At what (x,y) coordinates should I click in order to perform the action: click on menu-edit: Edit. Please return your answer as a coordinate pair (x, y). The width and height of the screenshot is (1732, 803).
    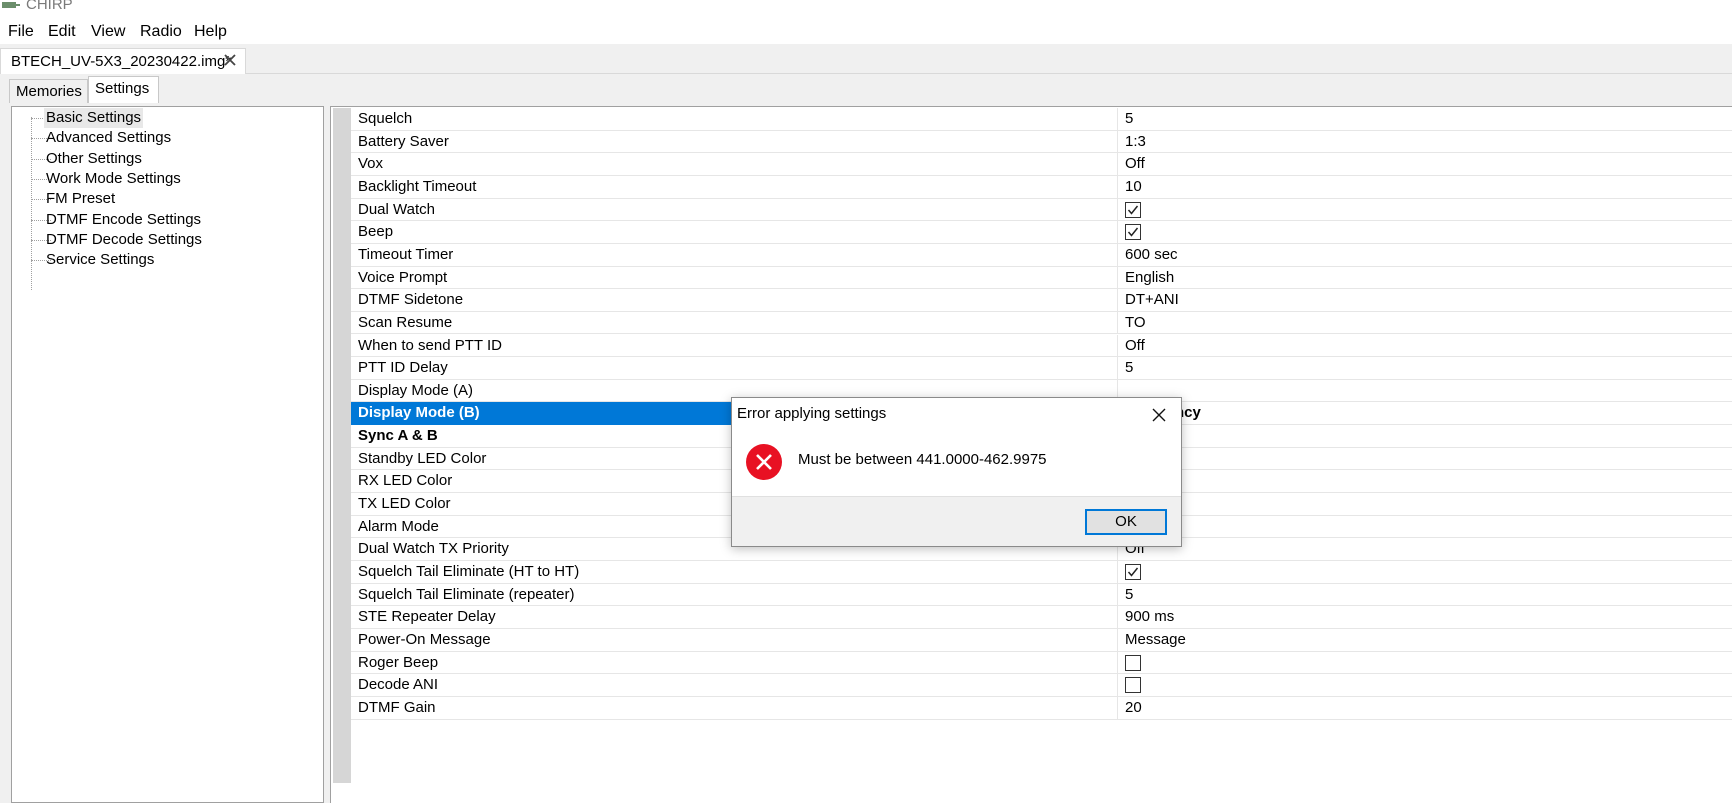
    Looking at the image, I should click on (62, 32).